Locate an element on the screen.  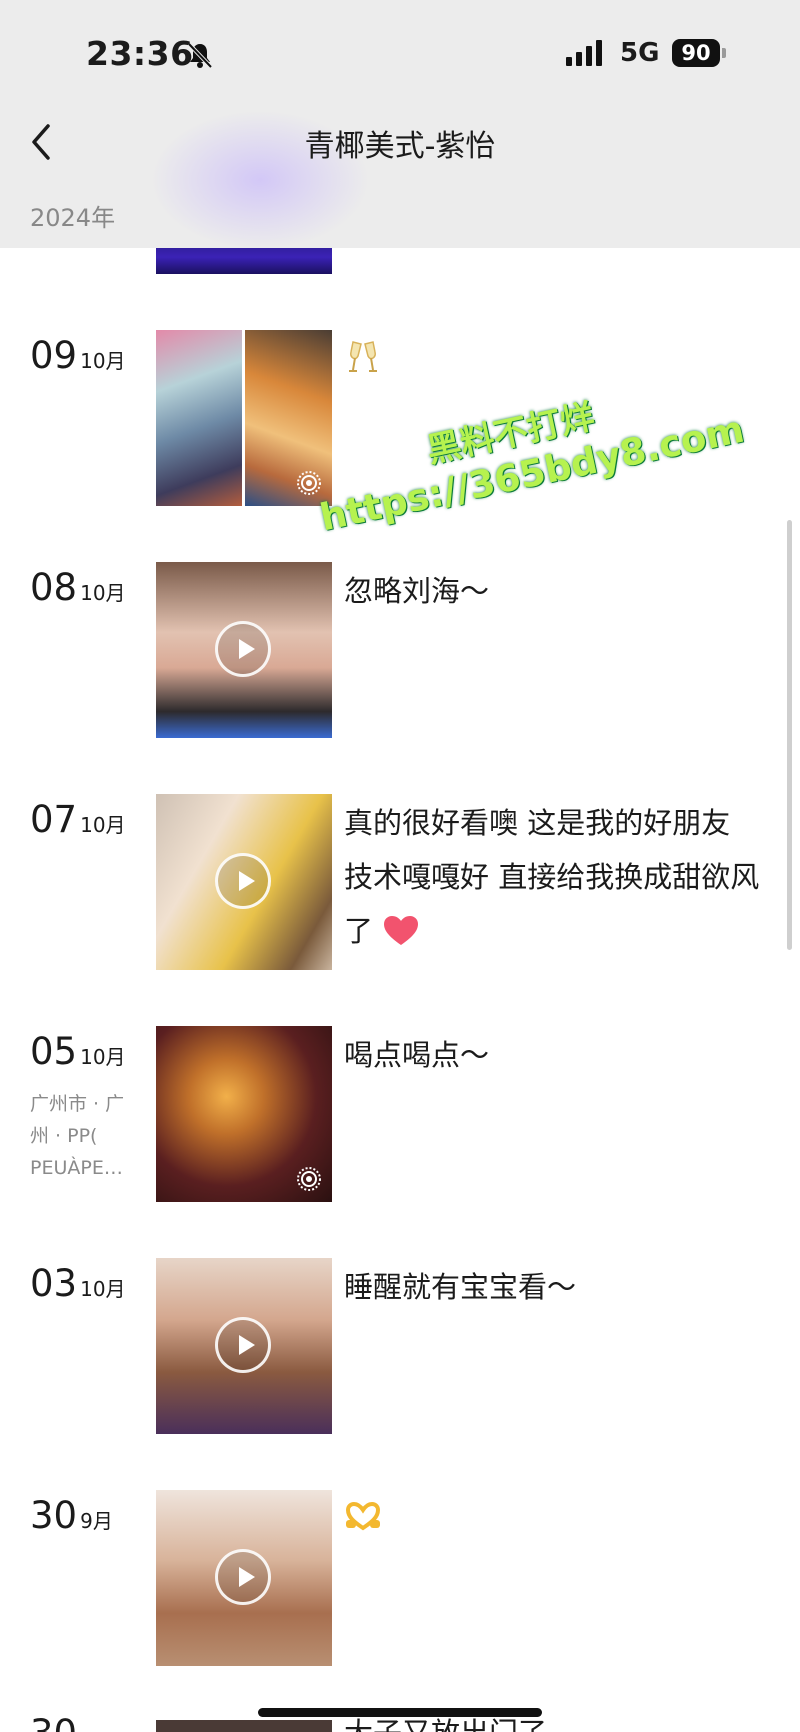
post-date: 30 9月 is located at coordinates (71, 1515).